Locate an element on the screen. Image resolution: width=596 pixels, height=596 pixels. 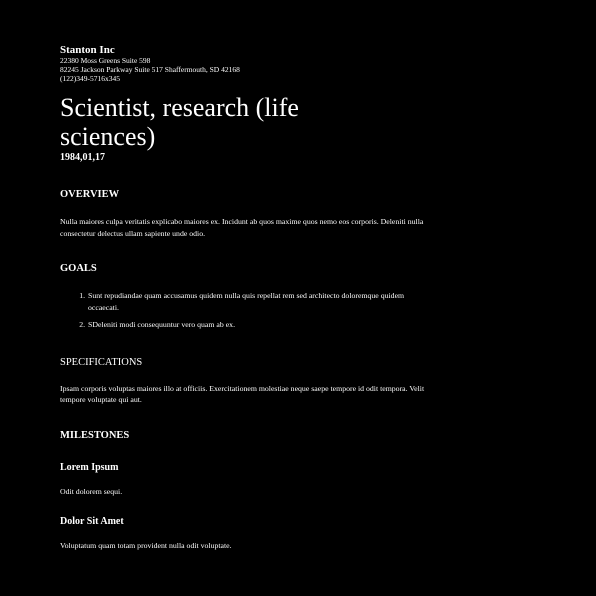
goals-heading: GOALS is located at coordinates (78, 268).